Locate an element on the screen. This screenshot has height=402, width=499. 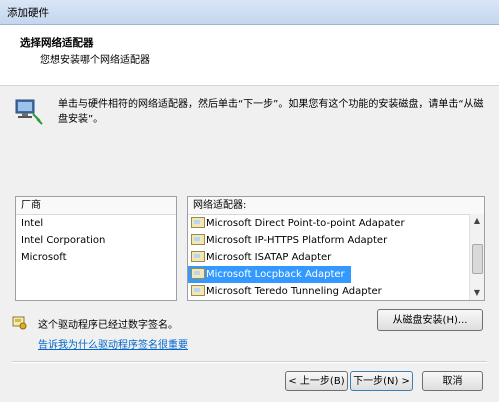
manufacturer-list: 厂商 Intel Intel Corporation Microsoft is located at coordinates (96, 248).